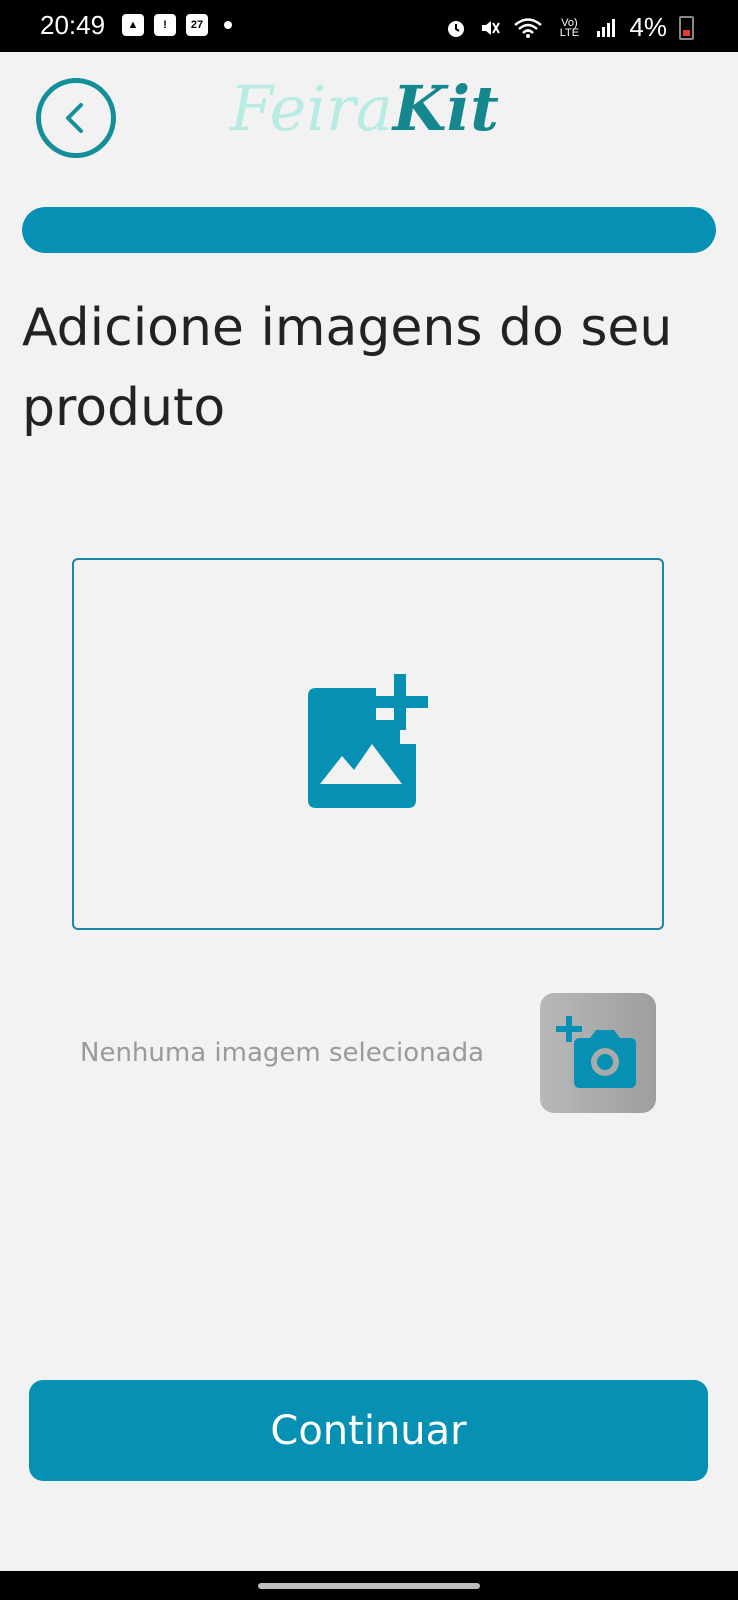 Image resolution: width=738 pixels, height=1600 pixels. Describe the element at coordinates (165, 25) in the screenshot. I see `alert-notification-icon: !` at that location.